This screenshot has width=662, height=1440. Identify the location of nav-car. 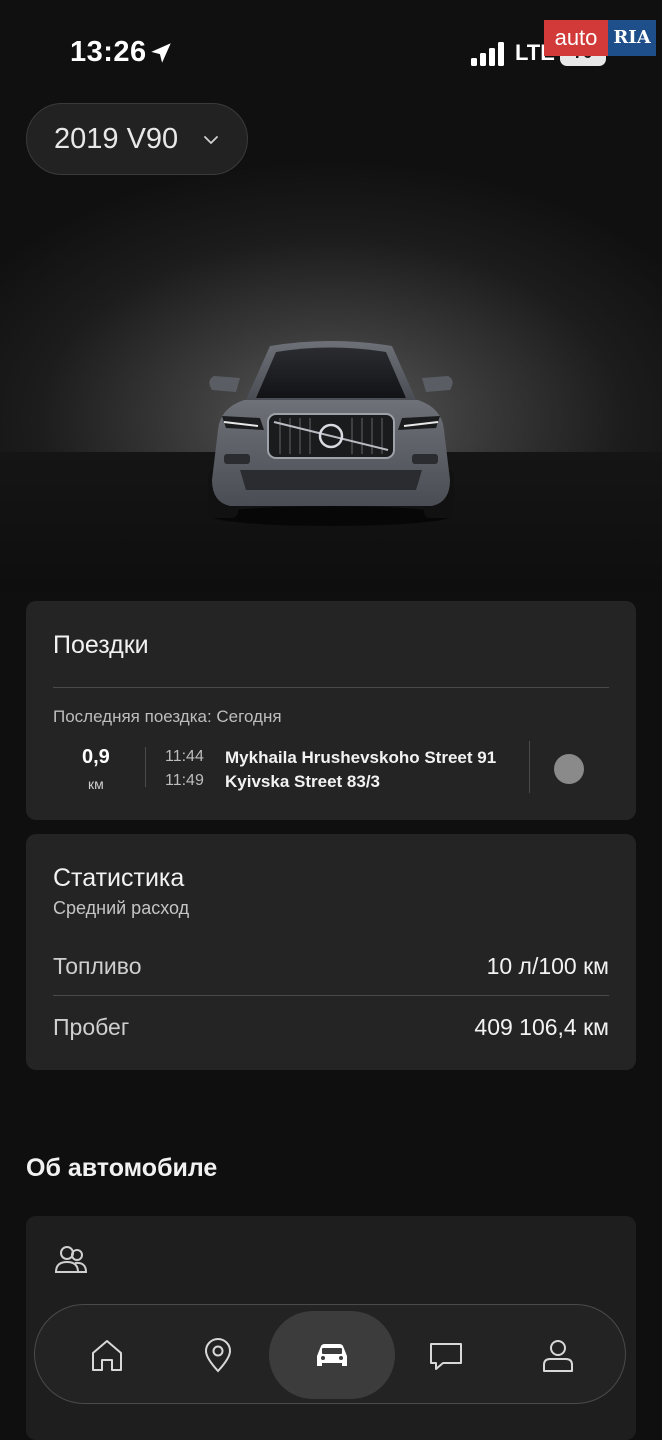
(332, 1355).